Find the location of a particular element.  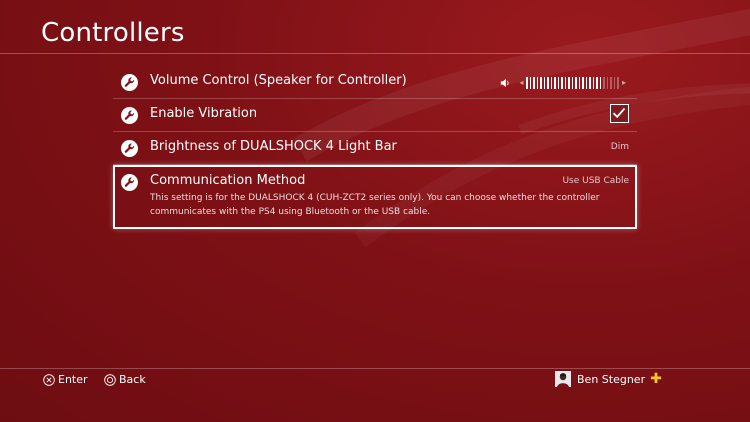

page-title: Controllers is located at coordinates (113, 33).